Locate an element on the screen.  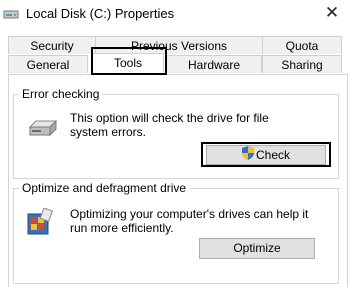
tab-row-front: General Tools Hardware Sharing is located at coordinates (175, 63).